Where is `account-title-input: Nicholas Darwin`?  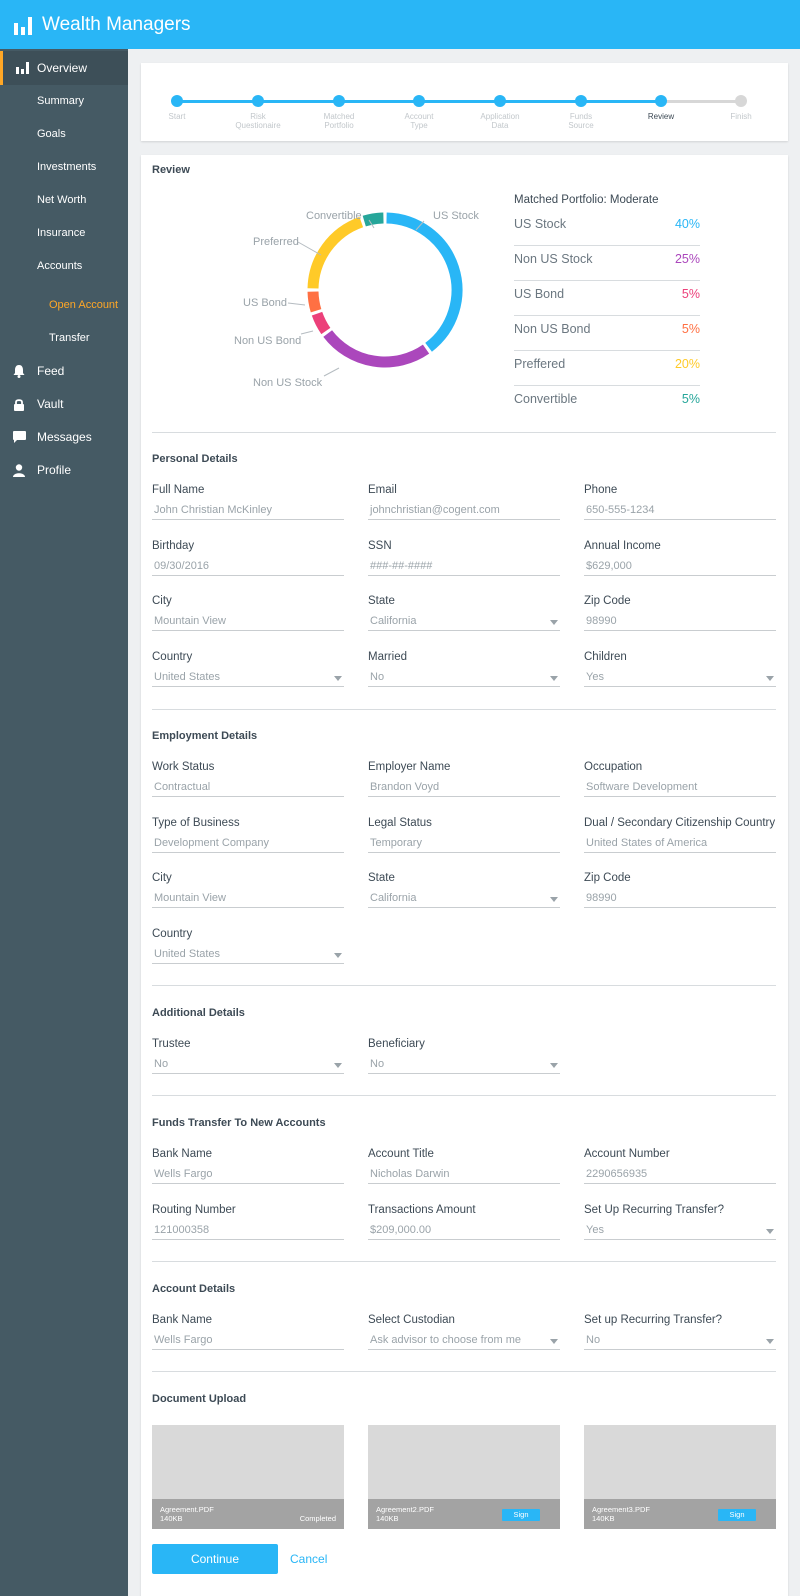
account-title-input: Nicholas Darwin is located at coordinates (464, 1176).